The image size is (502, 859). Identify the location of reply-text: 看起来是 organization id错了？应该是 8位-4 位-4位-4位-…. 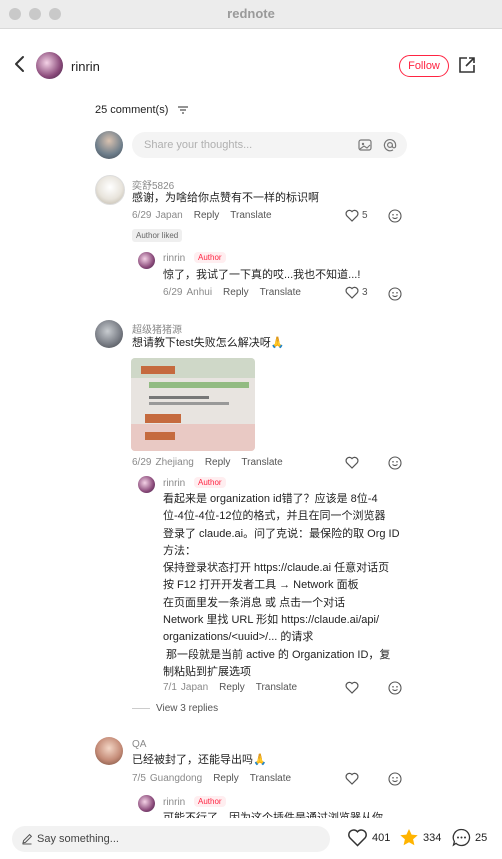
(281, 586).